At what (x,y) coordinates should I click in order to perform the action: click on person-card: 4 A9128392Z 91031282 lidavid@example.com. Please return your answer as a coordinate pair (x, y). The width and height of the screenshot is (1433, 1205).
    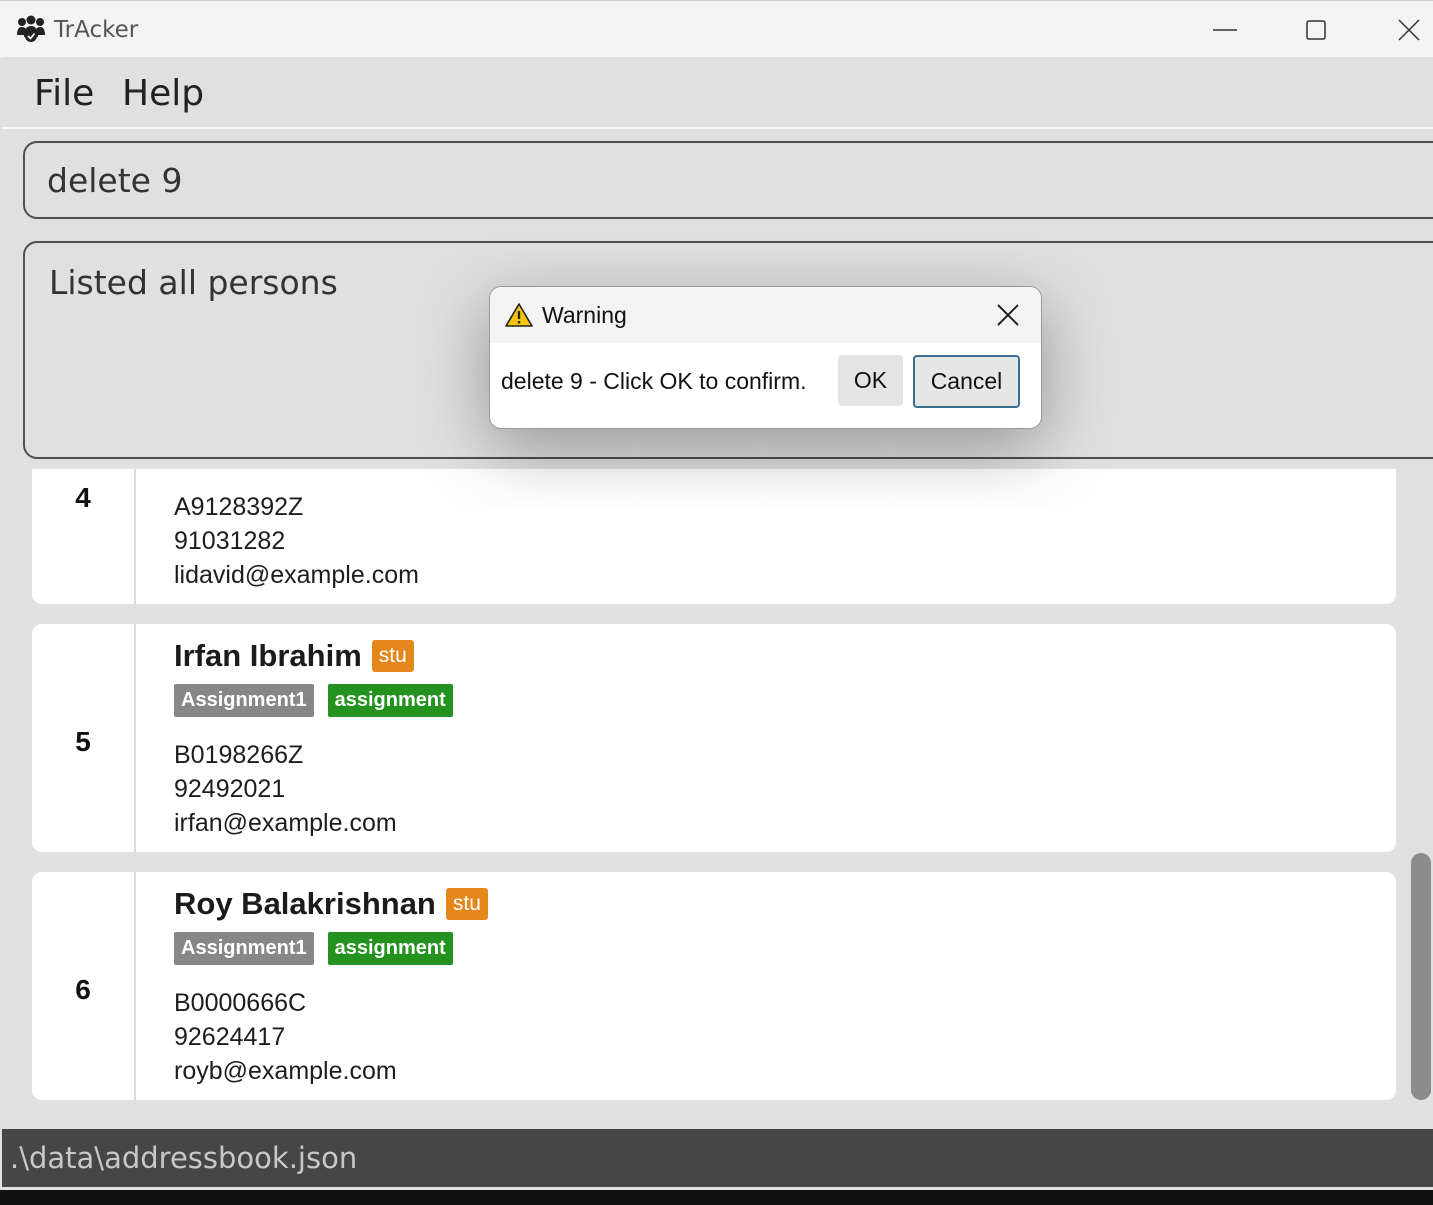
    Looking at the image, I should click on (714, 536).